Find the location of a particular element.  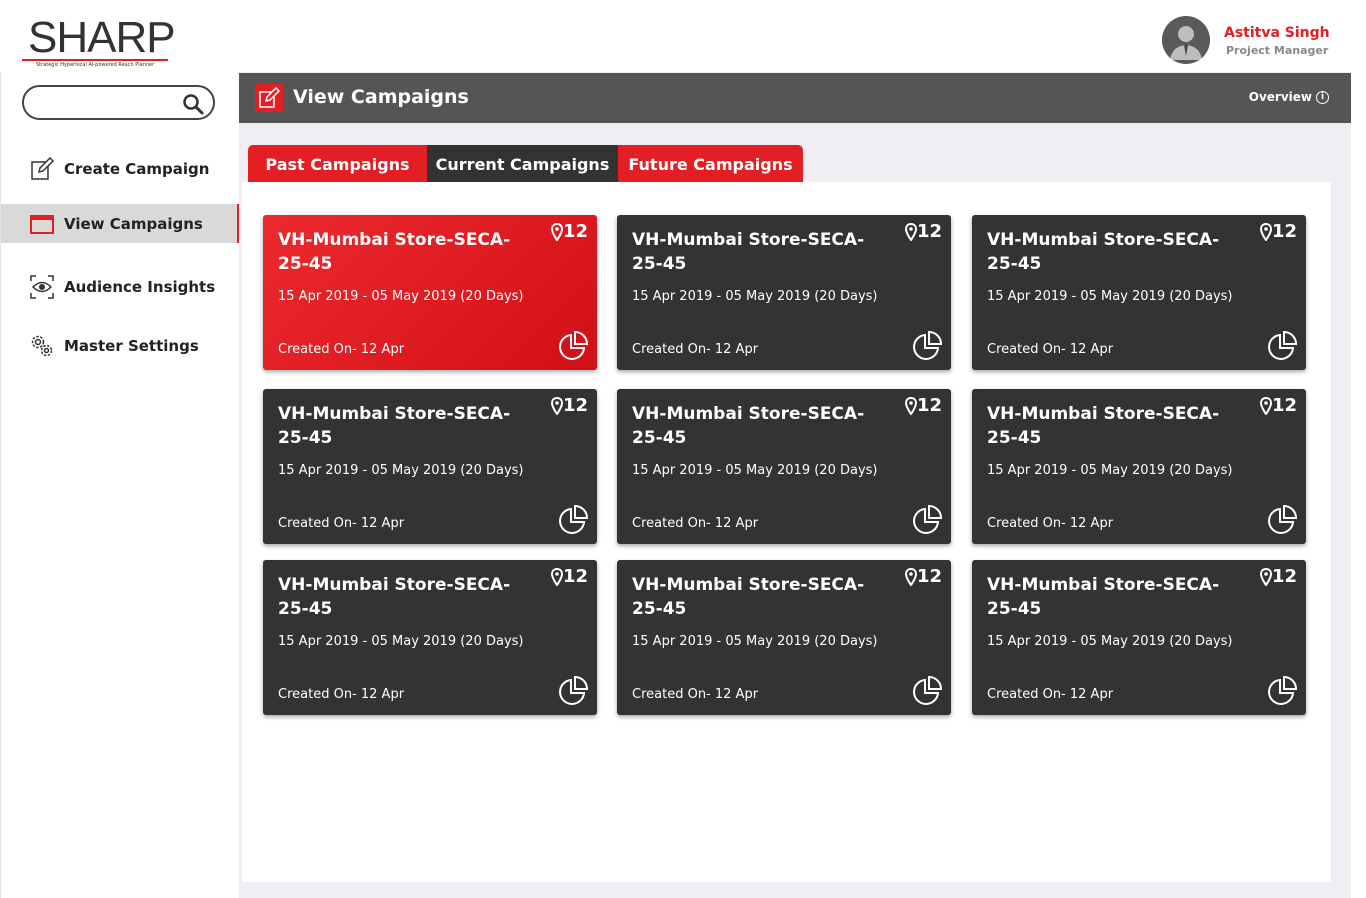

page-header: View Campaigns Overview i is located at coordinates (795, 98).